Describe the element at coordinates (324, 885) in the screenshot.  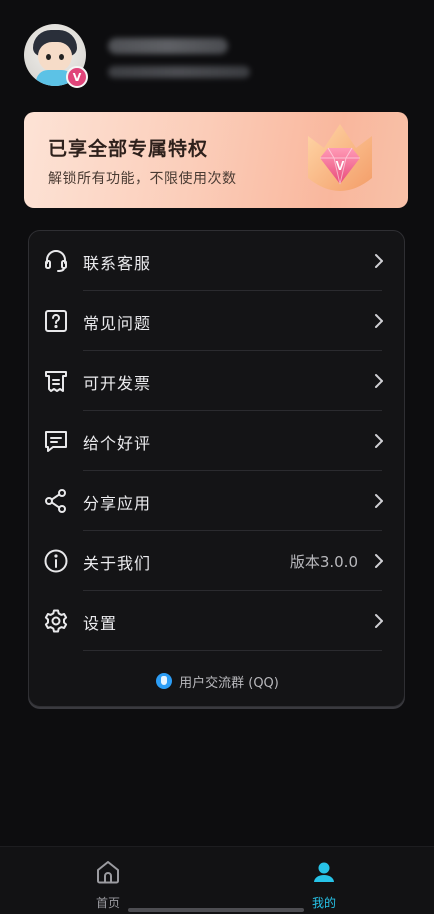
I see `tab-mine: 我的` at that location.